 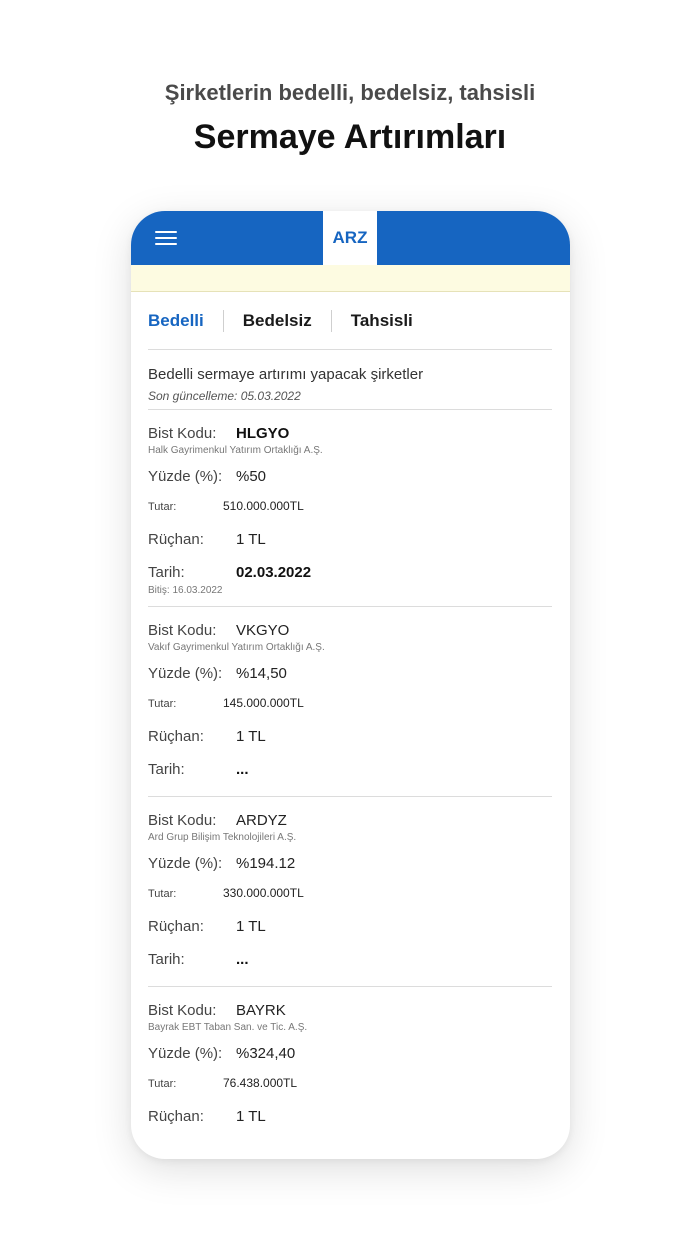 What do you see at coordinates (350, 92) in the screenshot?
I see `hero-subtitle: Şirketlerin bedelli, bedelsiz, tahsisli` at bounding box center [350, 92].